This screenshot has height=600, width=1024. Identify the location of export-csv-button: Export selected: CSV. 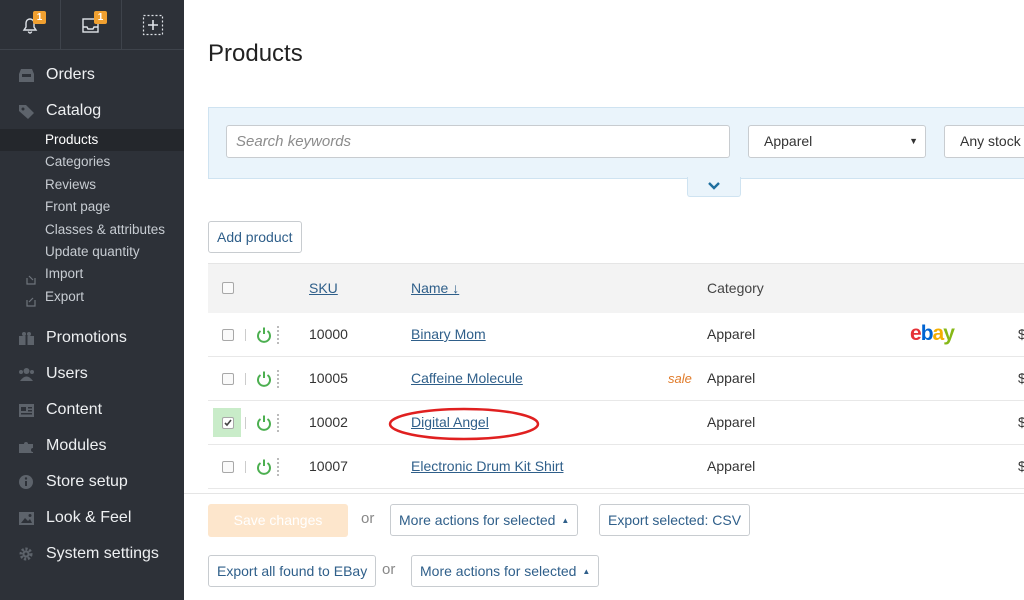
(675, 520).